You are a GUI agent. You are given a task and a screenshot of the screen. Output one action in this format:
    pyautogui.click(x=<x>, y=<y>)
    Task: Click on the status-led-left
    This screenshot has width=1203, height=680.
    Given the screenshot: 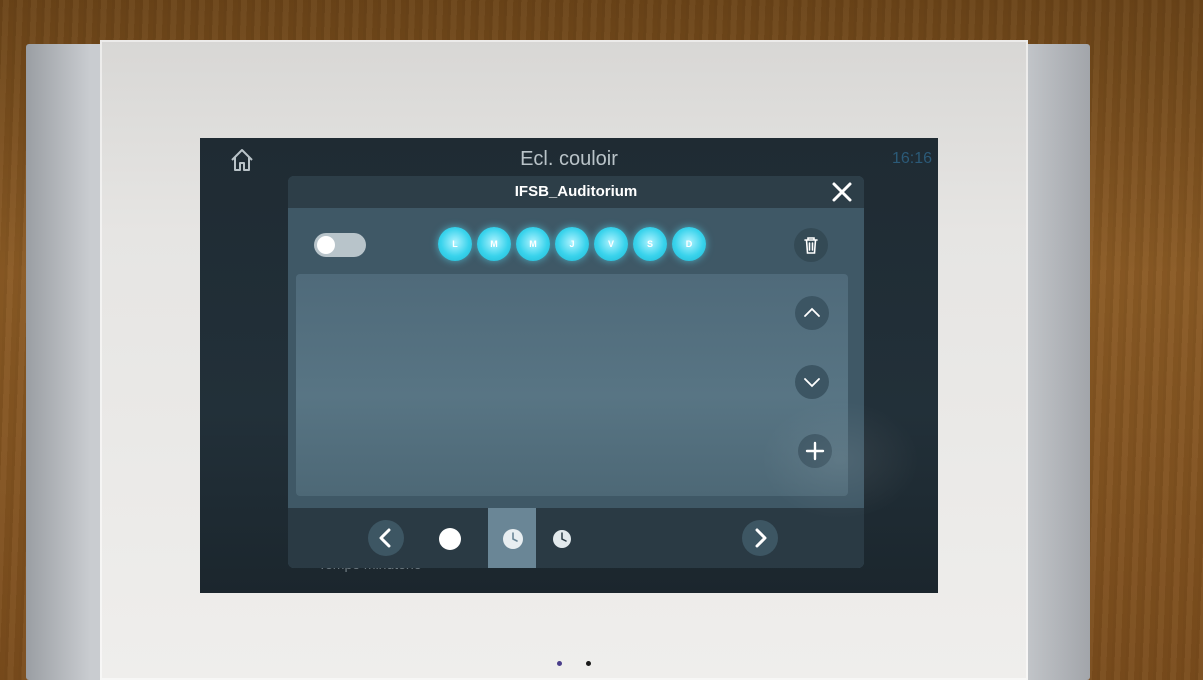 What is the action you would take?
    pyautogui.click(x=559, y=663)
    